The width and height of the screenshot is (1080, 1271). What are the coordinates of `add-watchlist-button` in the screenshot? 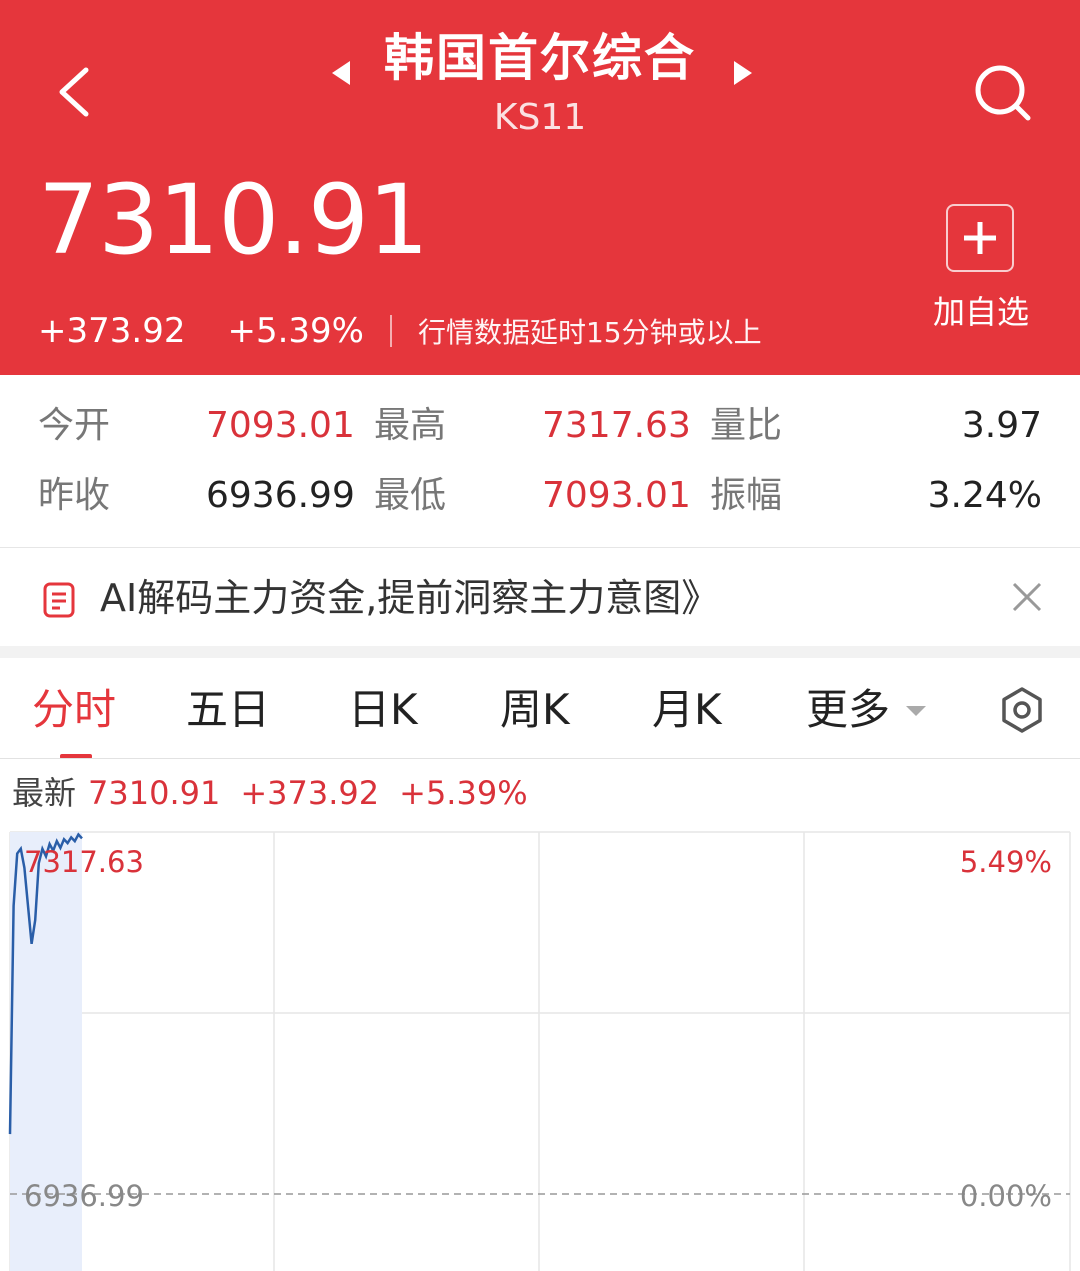 It's located at (980, 238).